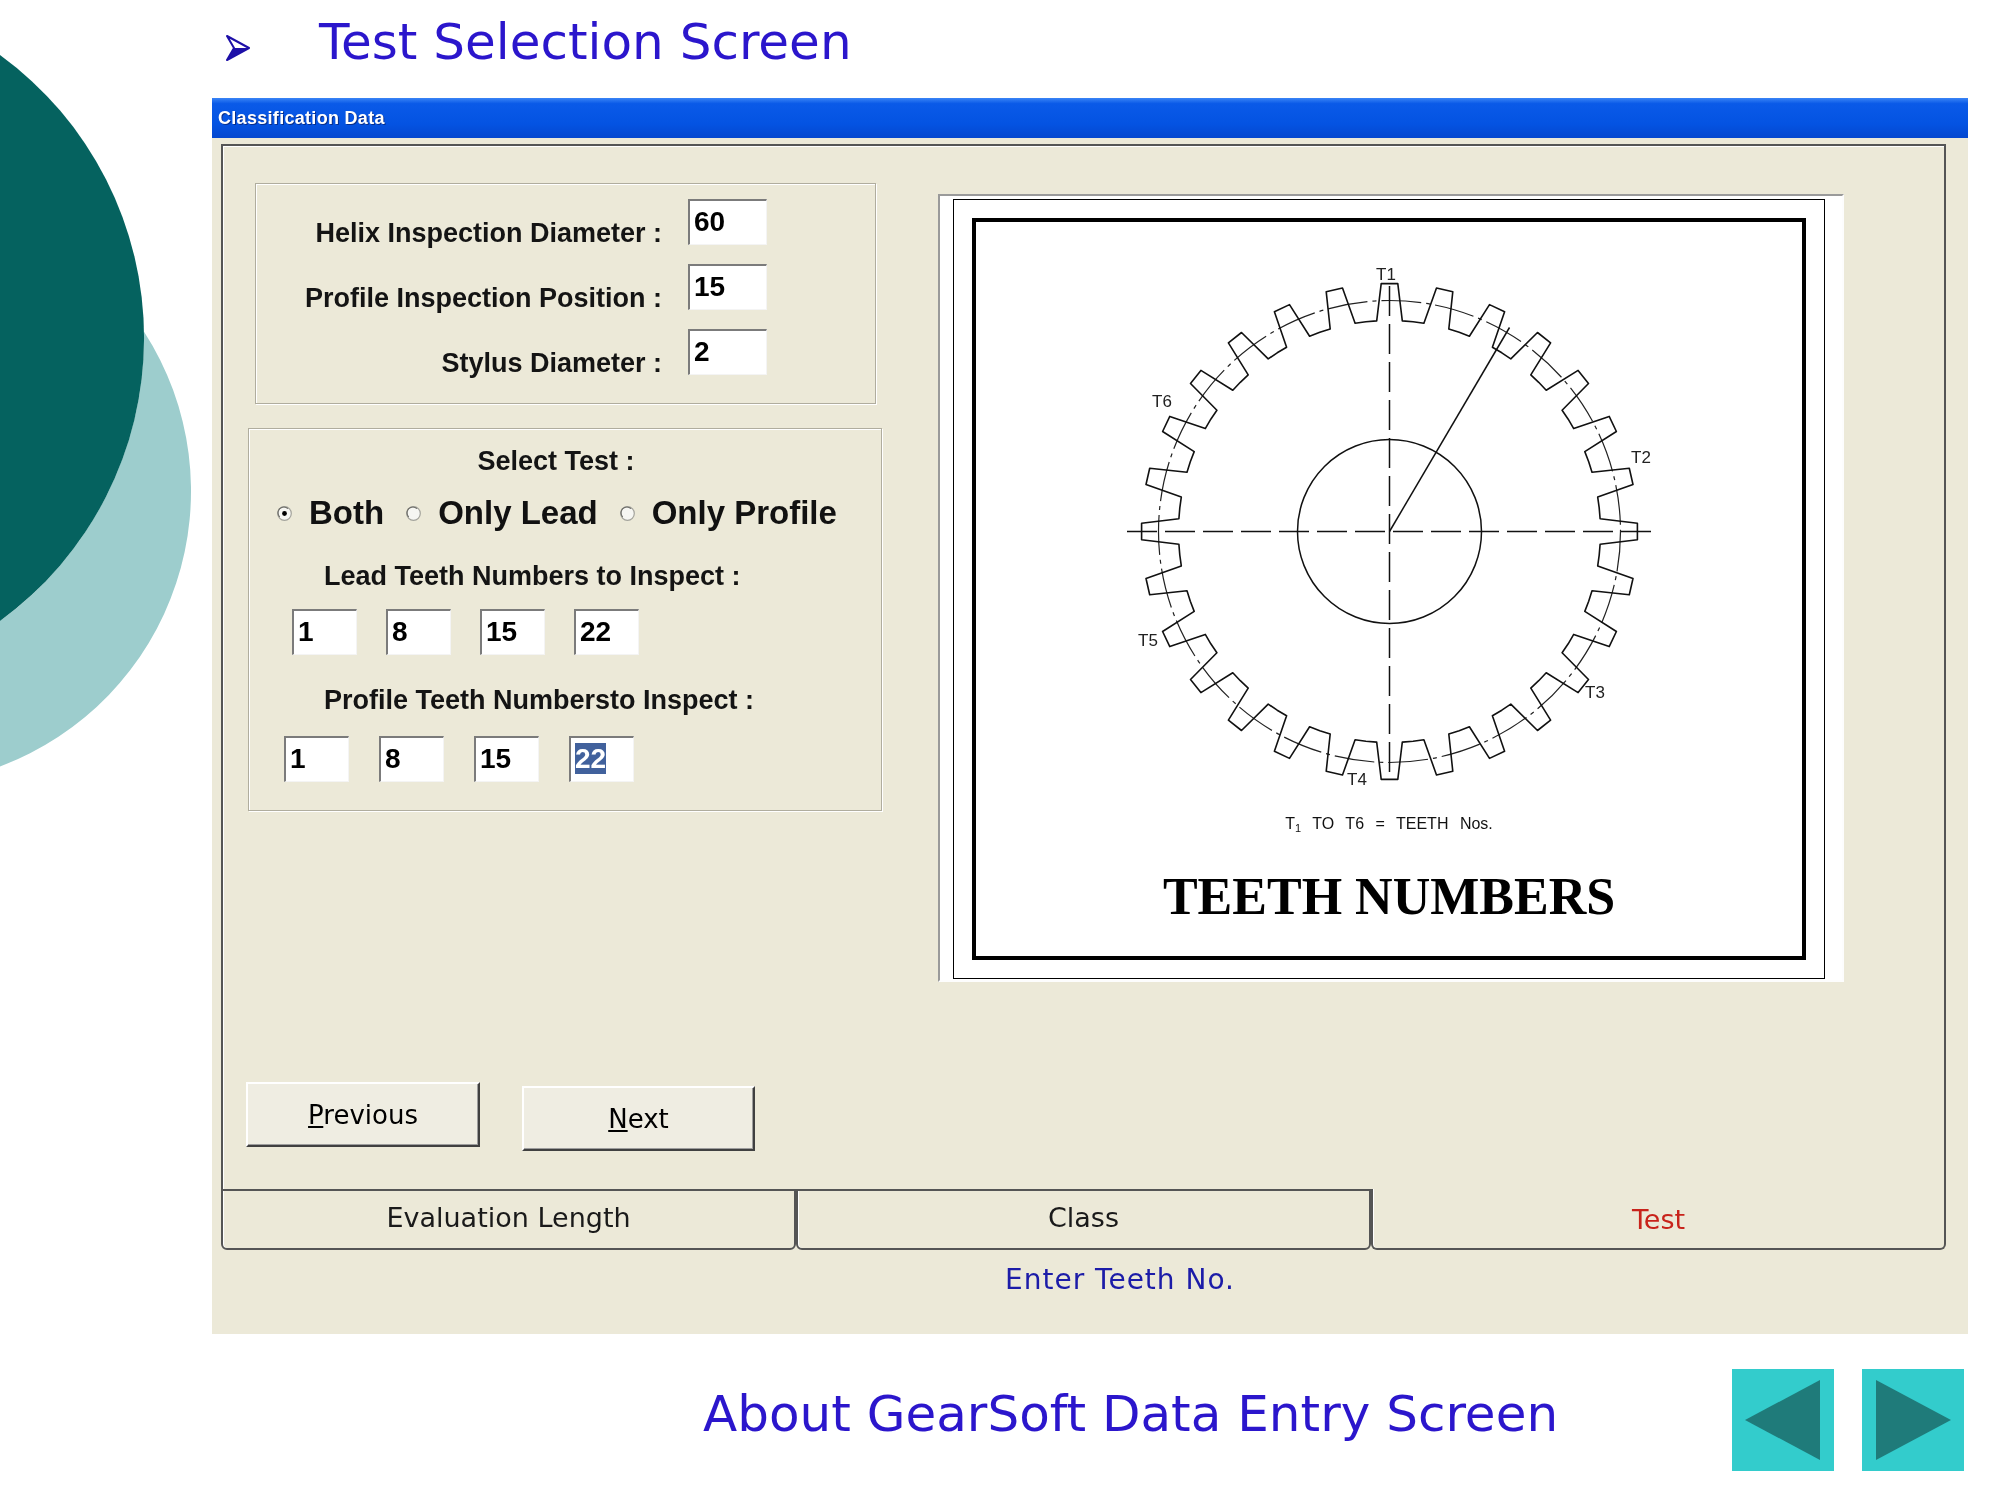 The image size is (2001, 1501). What do you see at coordinates (539, 700) in the screenshot?
I see `section-label: Profile Teeth Numbersto Inspect :` at bounding box center [539, 700].